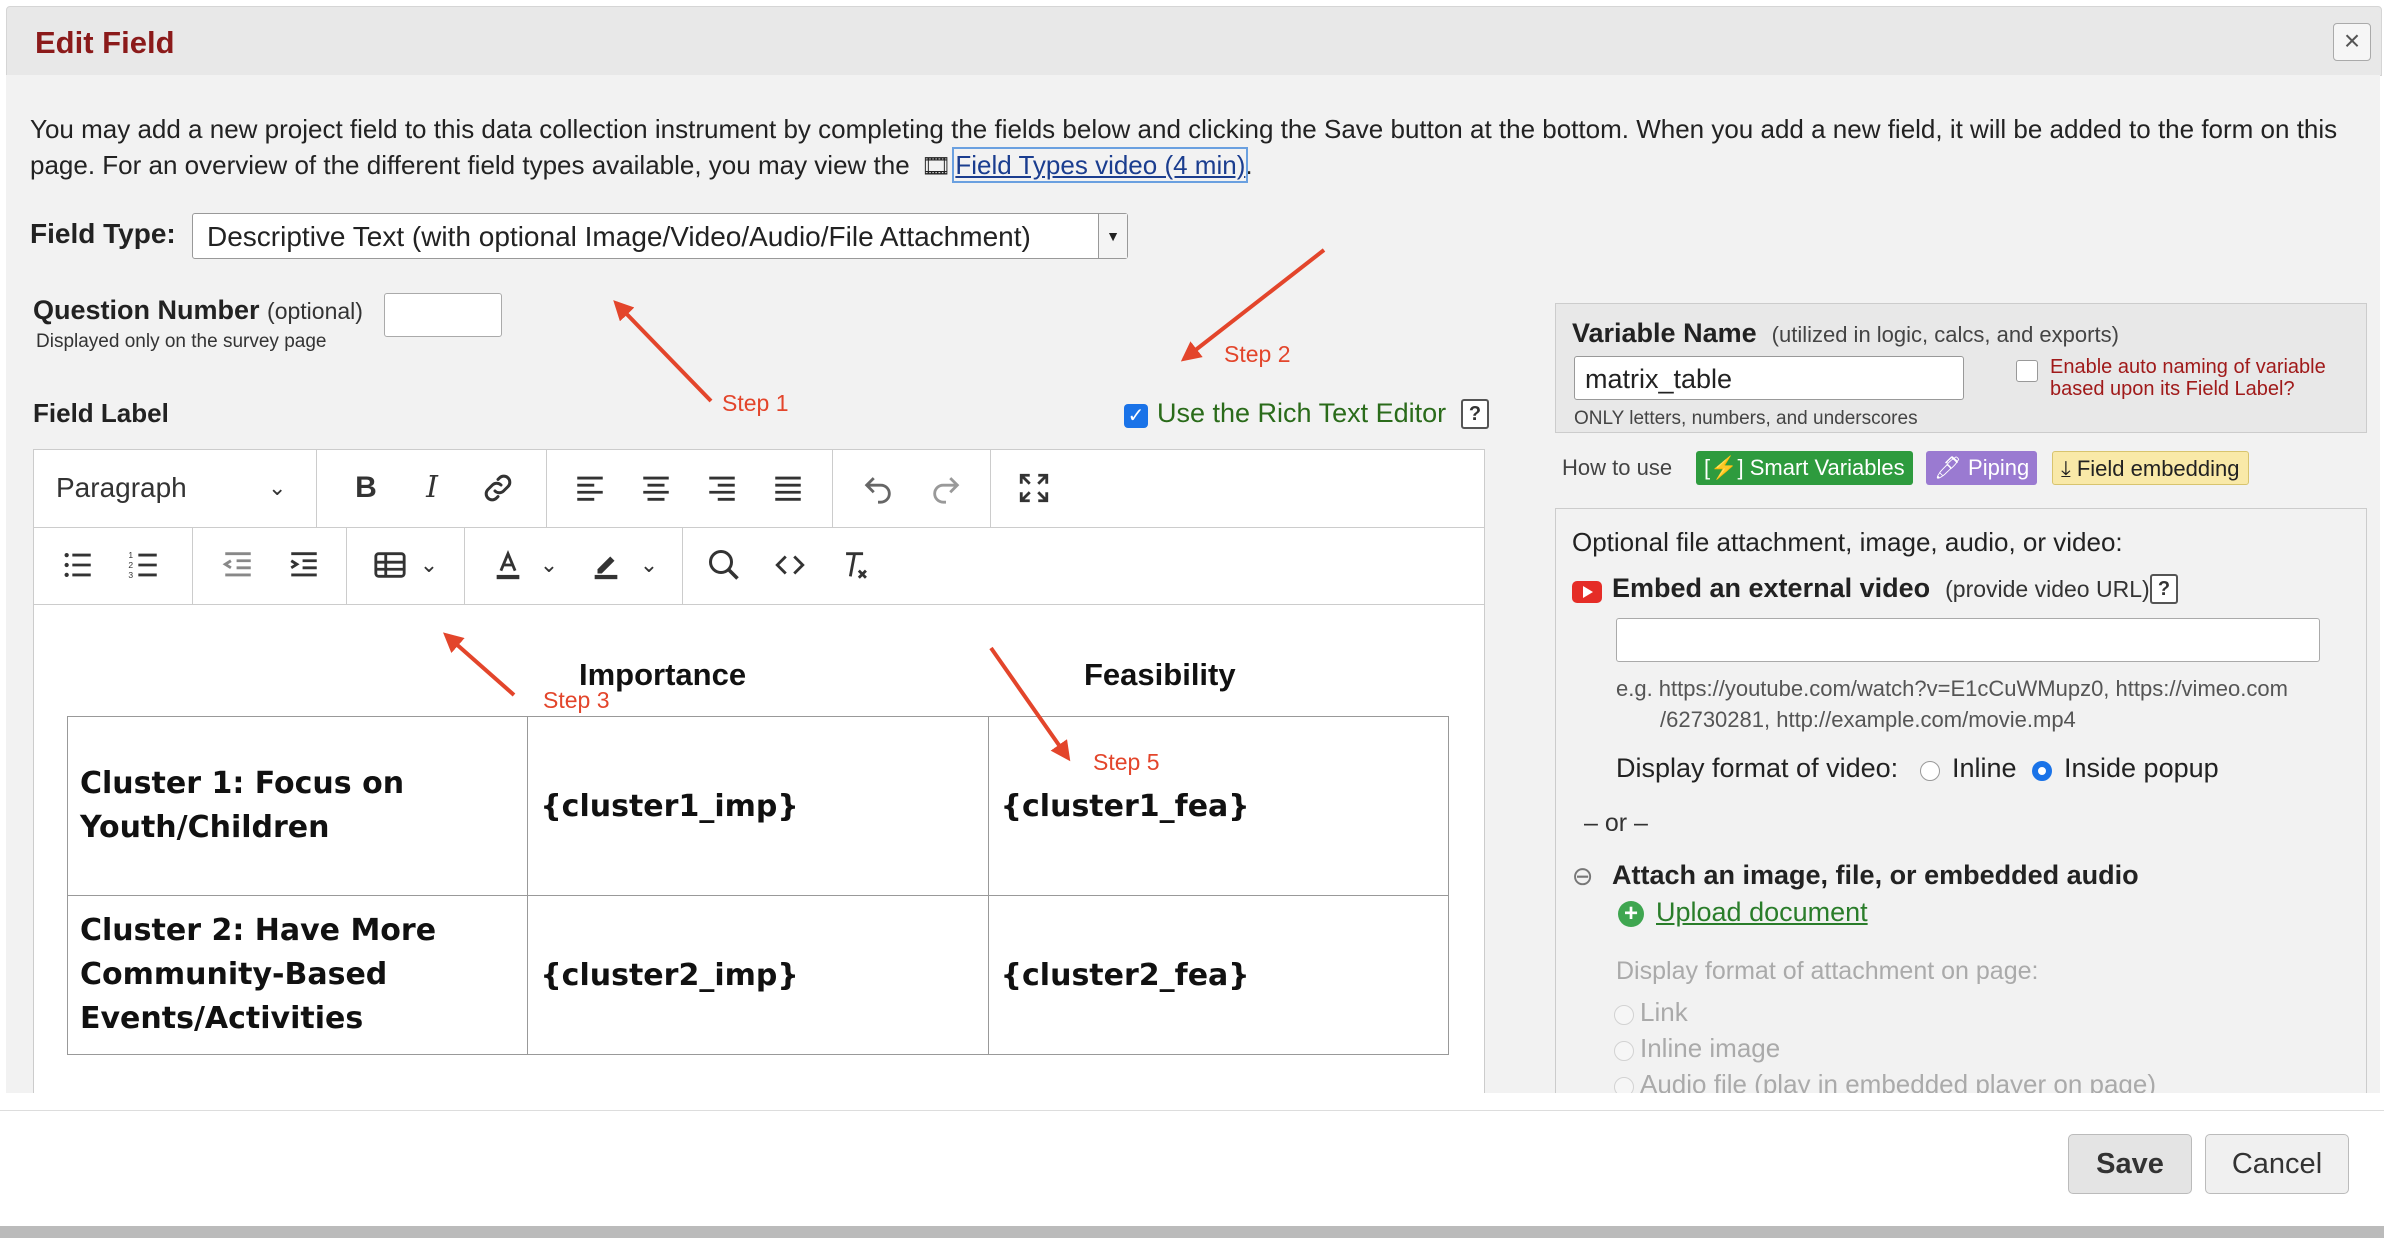 The image size is (2384, 1238). Describe the element at coordinates (1030, 704) in the screenshot. I see `step5-arrow` at that location.